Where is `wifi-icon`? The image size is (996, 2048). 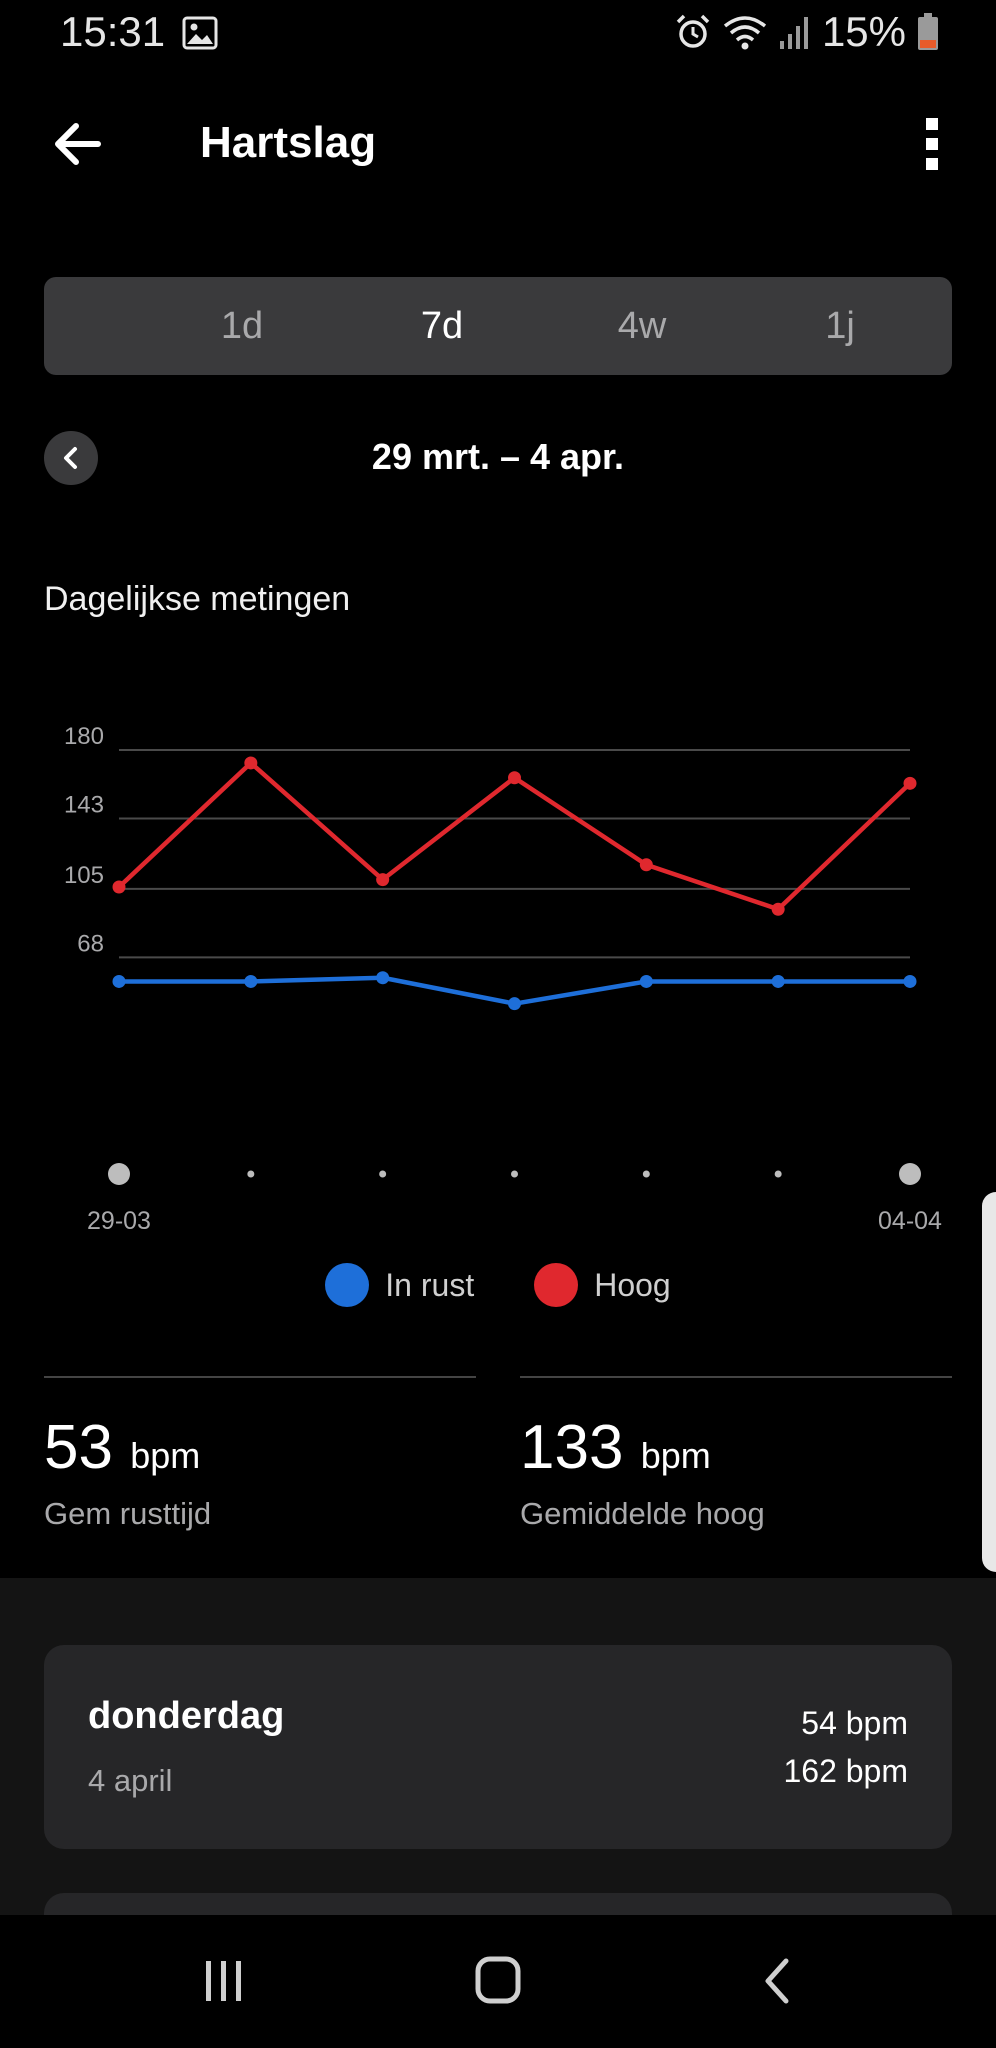
wifi-icon is located at coordinates (745, 33).